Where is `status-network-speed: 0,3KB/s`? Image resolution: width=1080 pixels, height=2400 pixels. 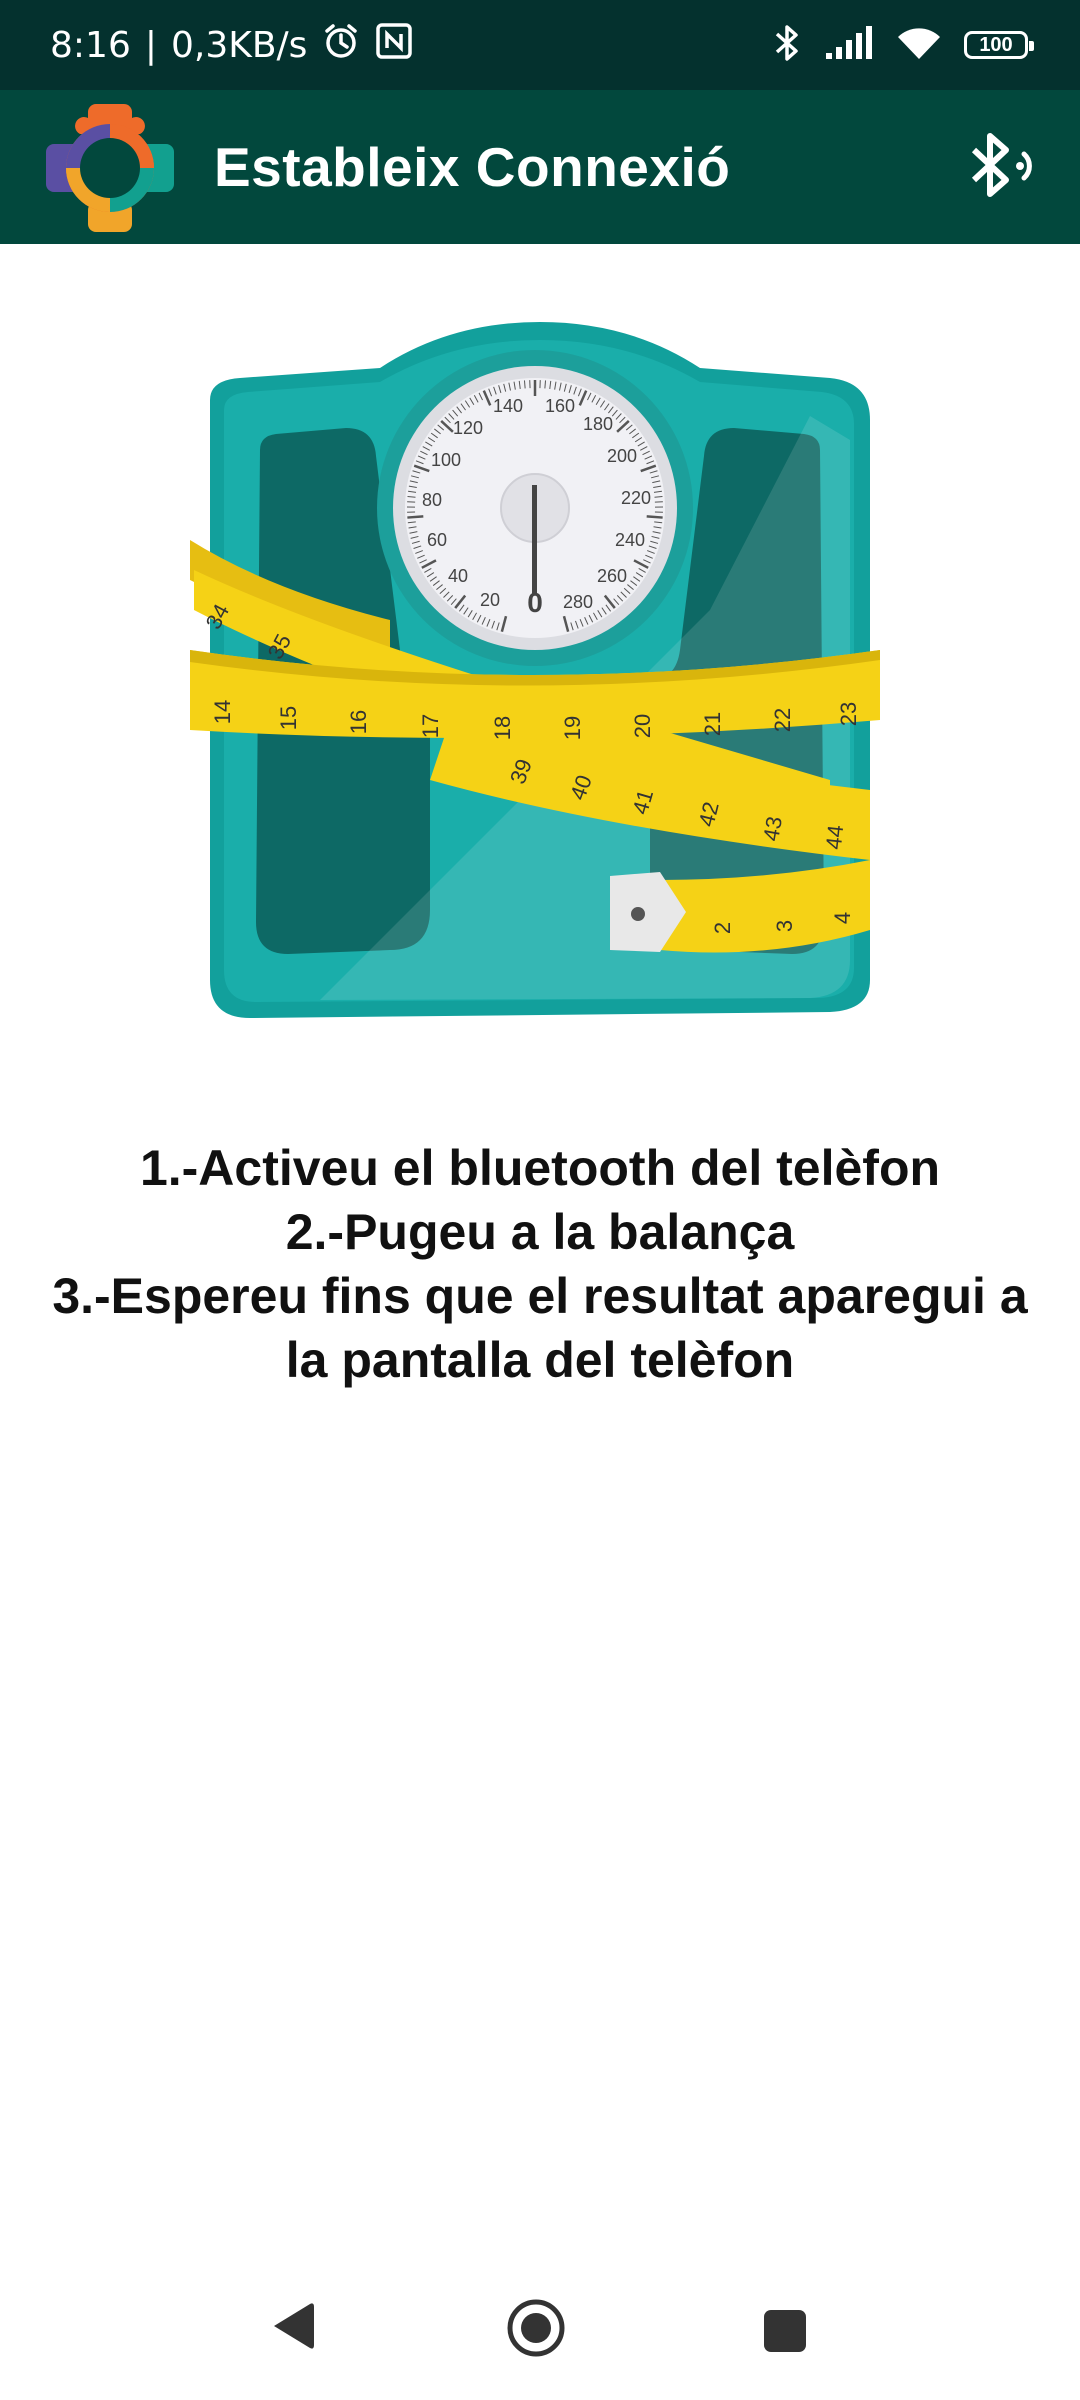 status-network-speed: 0,3KB/s is located at coordinates (239, 45).